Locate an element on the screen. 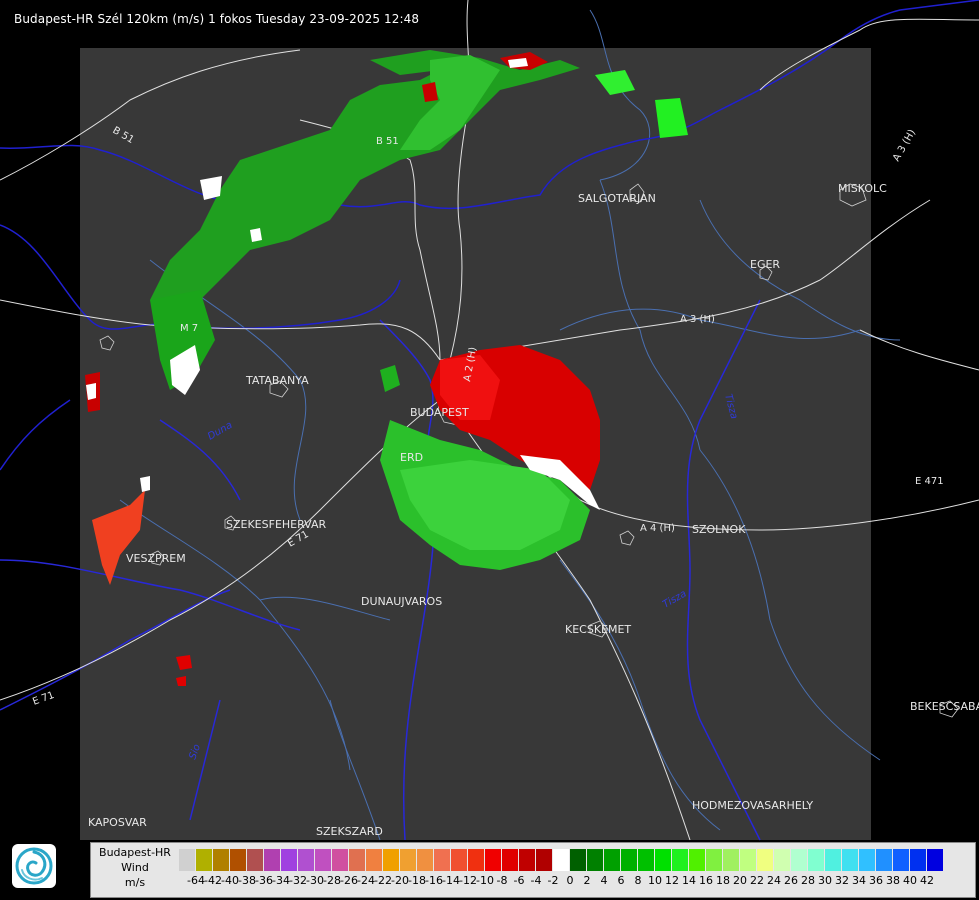  legend-tick-label: 4 is located at coordinates (604, 880).